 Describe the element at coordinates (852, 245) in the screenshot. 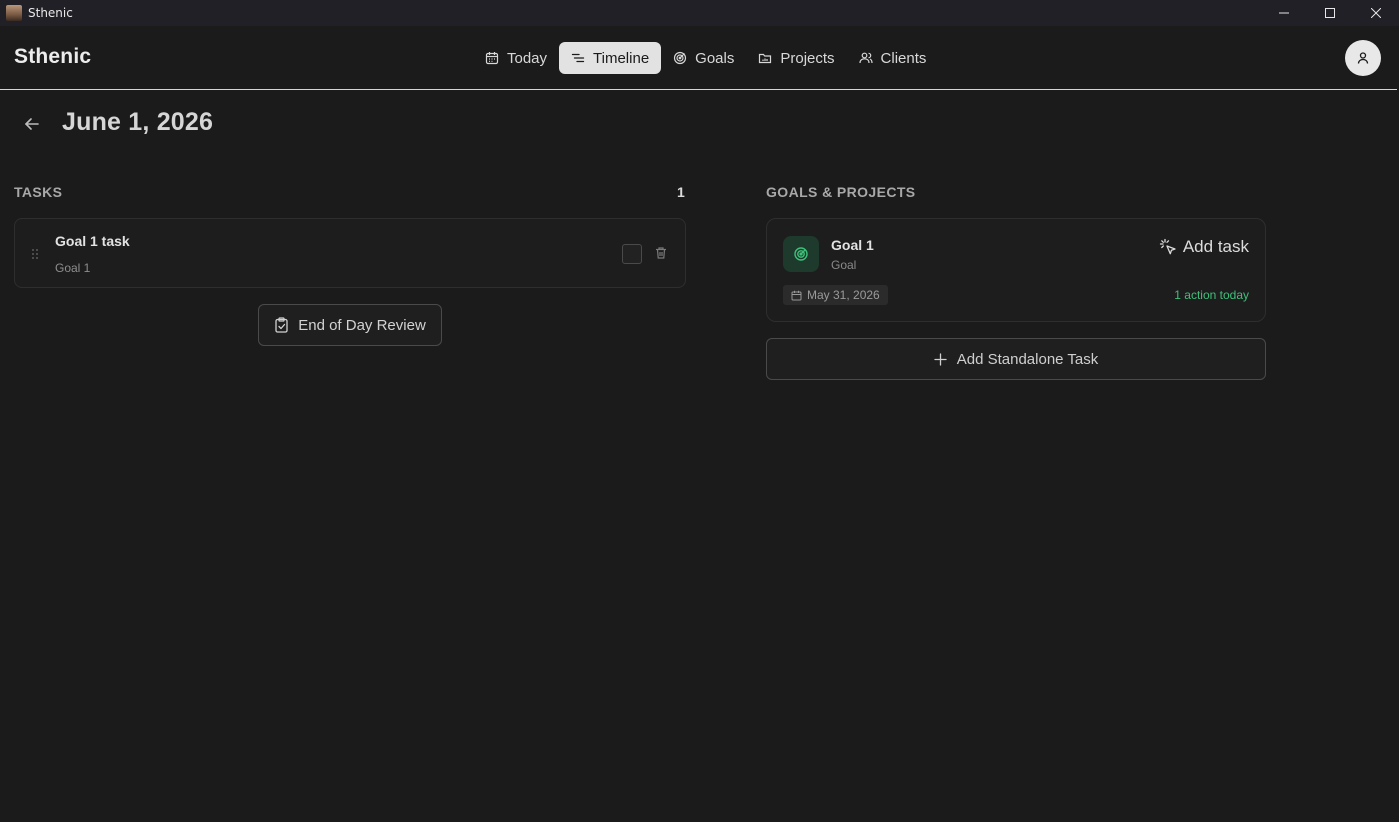

I see `goal-title: Goal 1` at that location.